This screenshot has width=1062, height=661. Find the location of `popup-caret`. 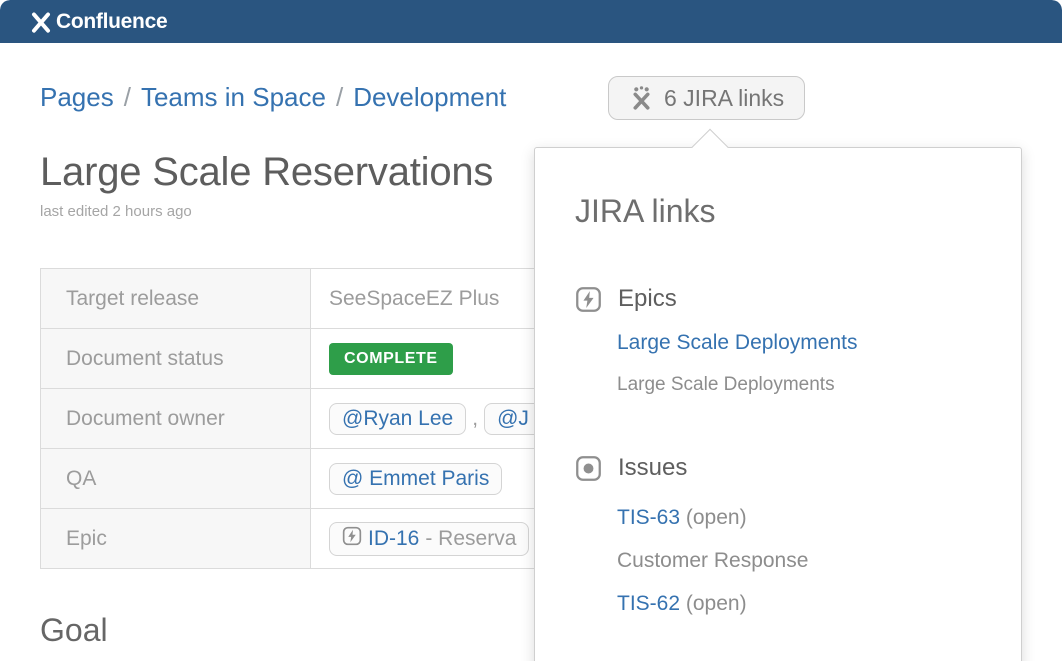

popup-caret is located at coordinates (710, 147).